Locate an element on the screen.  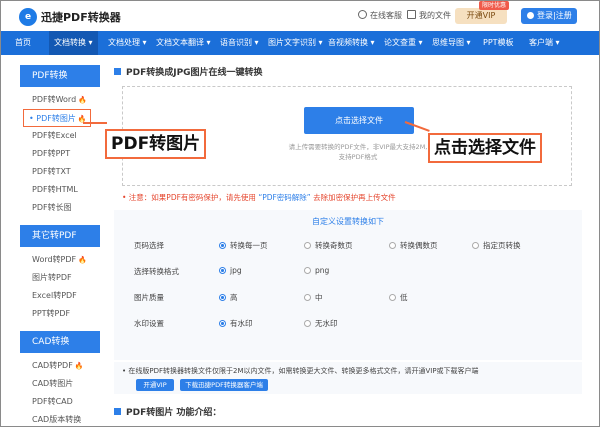
nav-speech: 语音识别 ▾ is located at coordinates (239, 43).